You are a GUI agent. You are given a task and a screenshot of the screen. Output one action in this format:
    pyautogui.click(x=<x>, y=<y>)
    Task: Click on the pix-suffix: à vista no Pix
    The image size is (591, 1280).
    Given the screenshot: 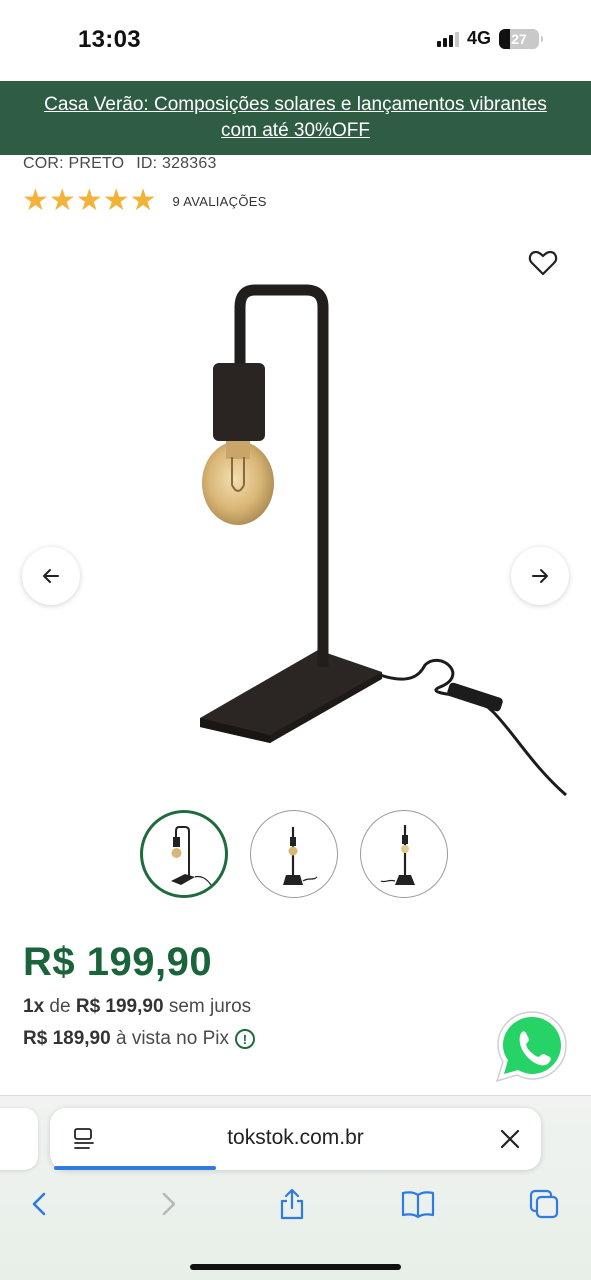 What is the action you would take?
    pyautogui.click(x=172, y=1038)
    